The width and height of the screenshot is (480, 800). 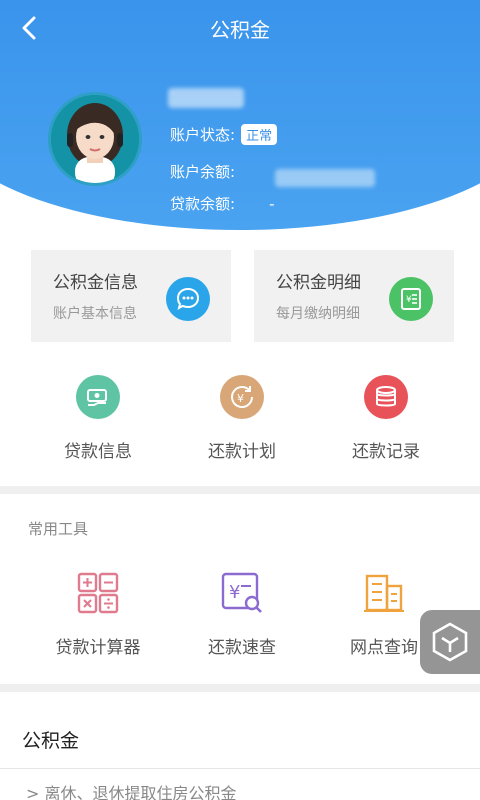 I want to click on loan-calculator-item: 贷款计算器, so click(x=98, y=615).